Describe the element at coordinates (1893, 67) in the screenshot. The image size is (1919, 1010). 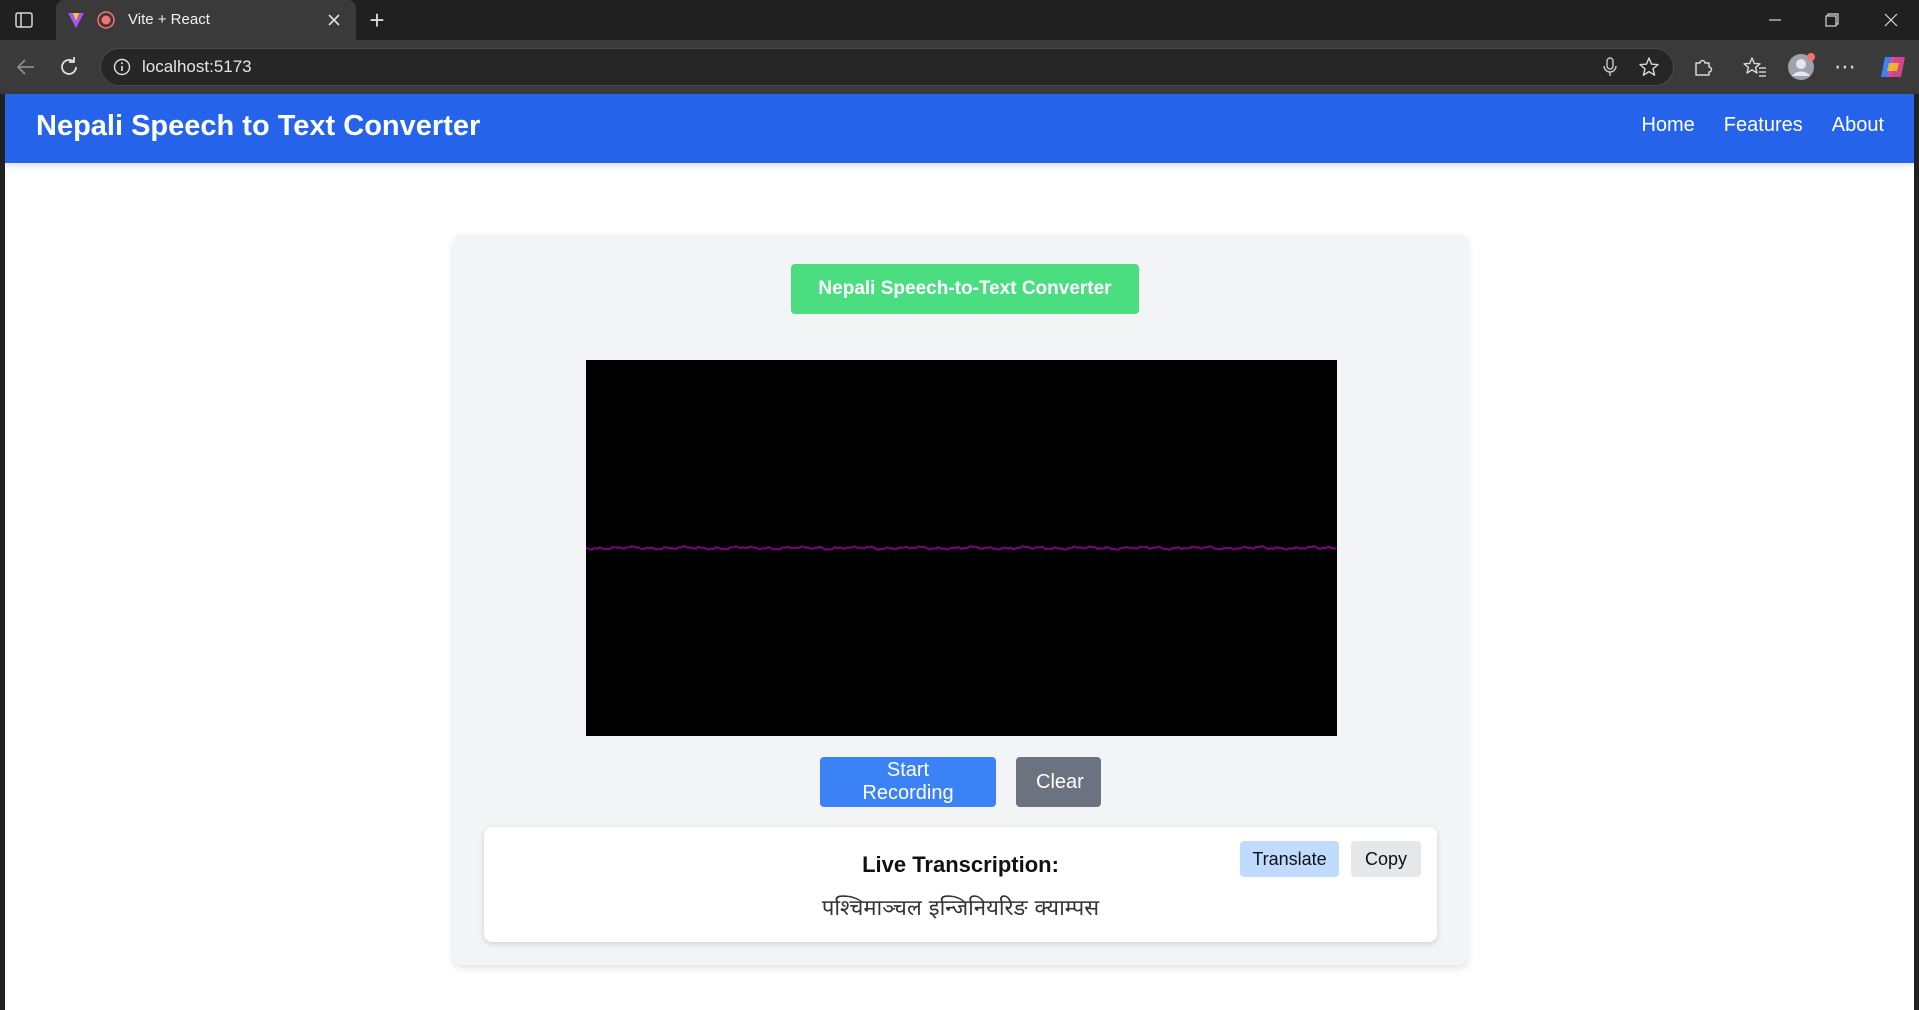
I see `copilot-icon` at that location.